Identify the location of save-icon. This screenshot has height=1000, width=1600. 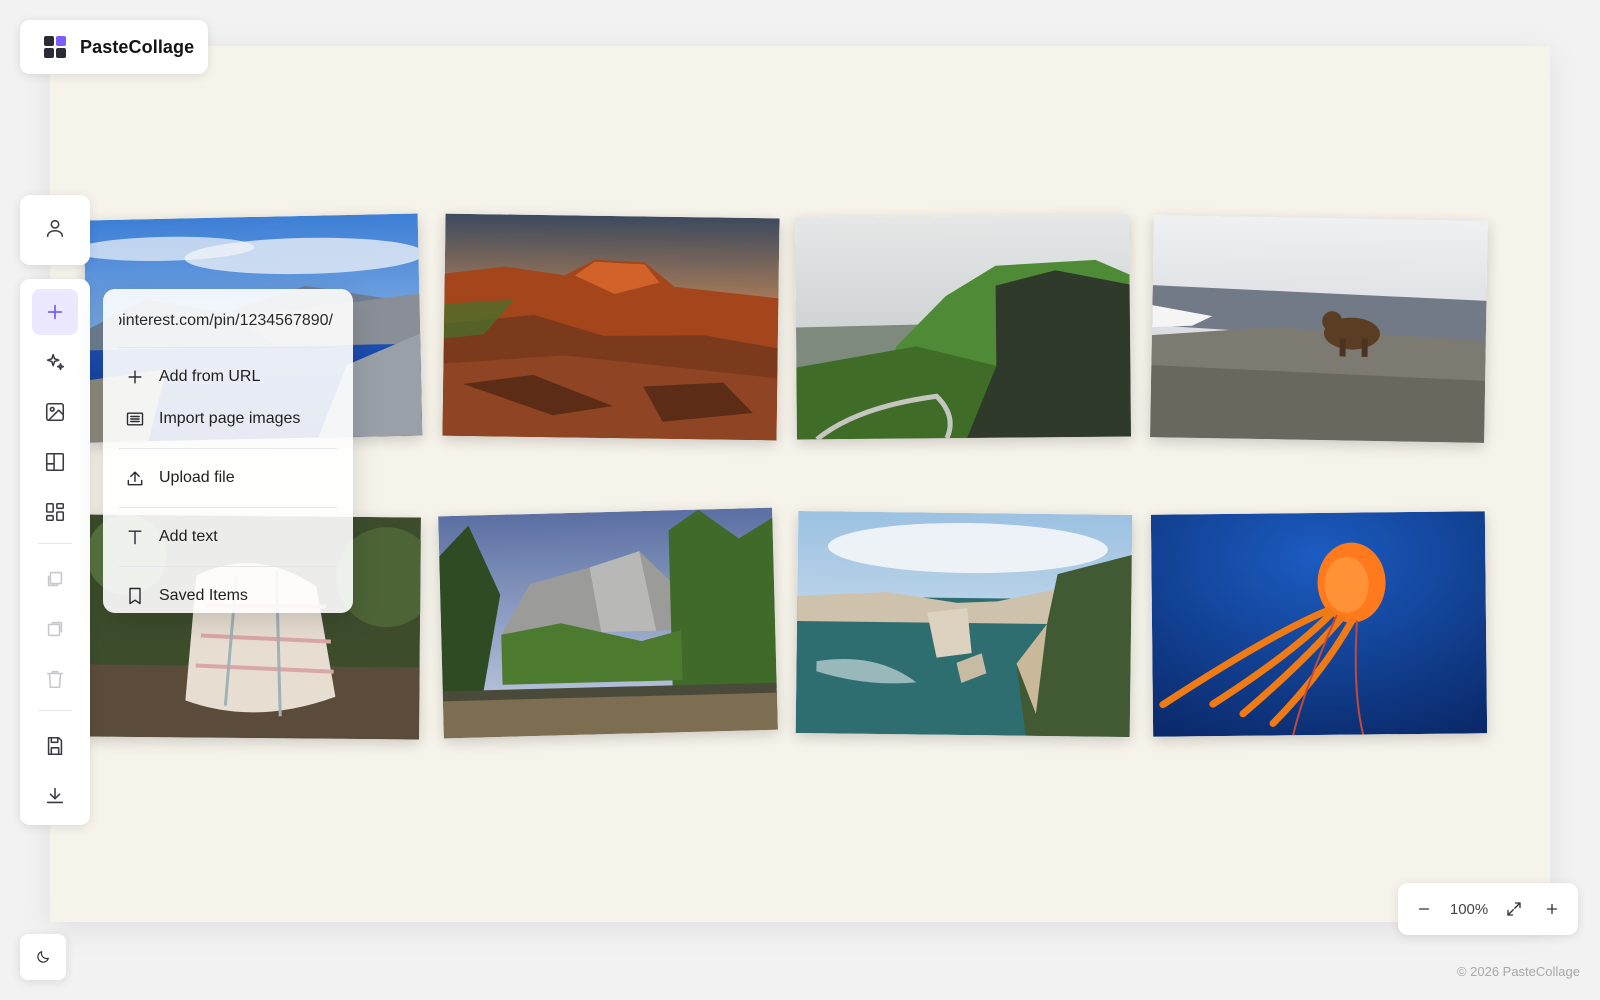
(55, 746).